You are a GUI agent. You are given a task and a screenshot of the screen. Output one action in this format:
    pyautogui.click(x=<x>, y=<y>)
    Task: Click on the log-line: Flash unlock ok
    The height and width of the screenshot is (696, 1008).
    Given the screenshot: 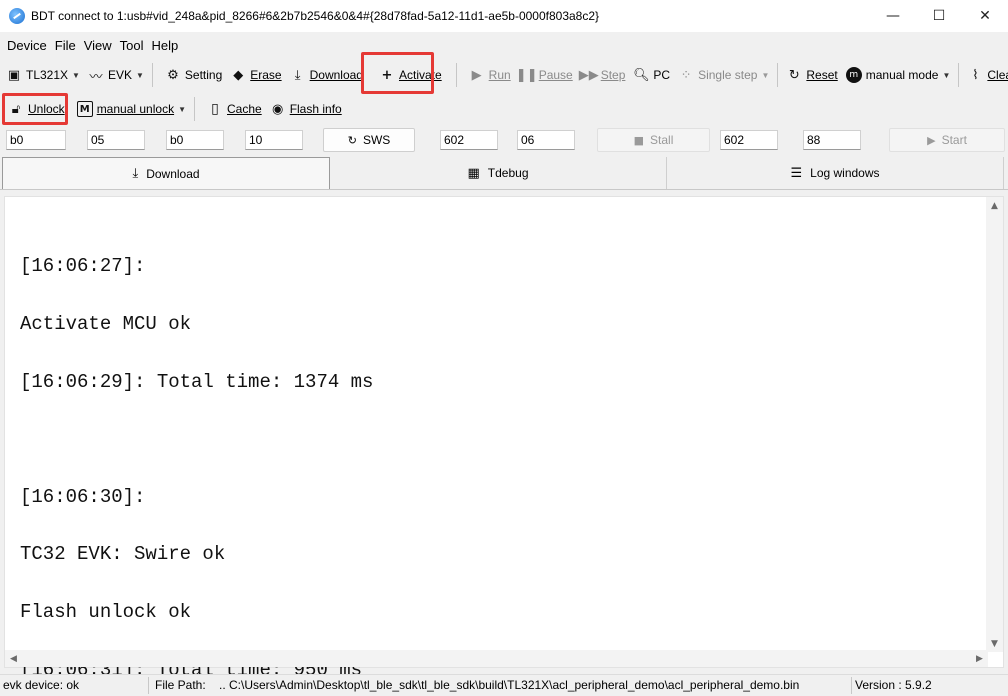 What is the action you would take?
    pyautogui.click(x=106, y=611)
    